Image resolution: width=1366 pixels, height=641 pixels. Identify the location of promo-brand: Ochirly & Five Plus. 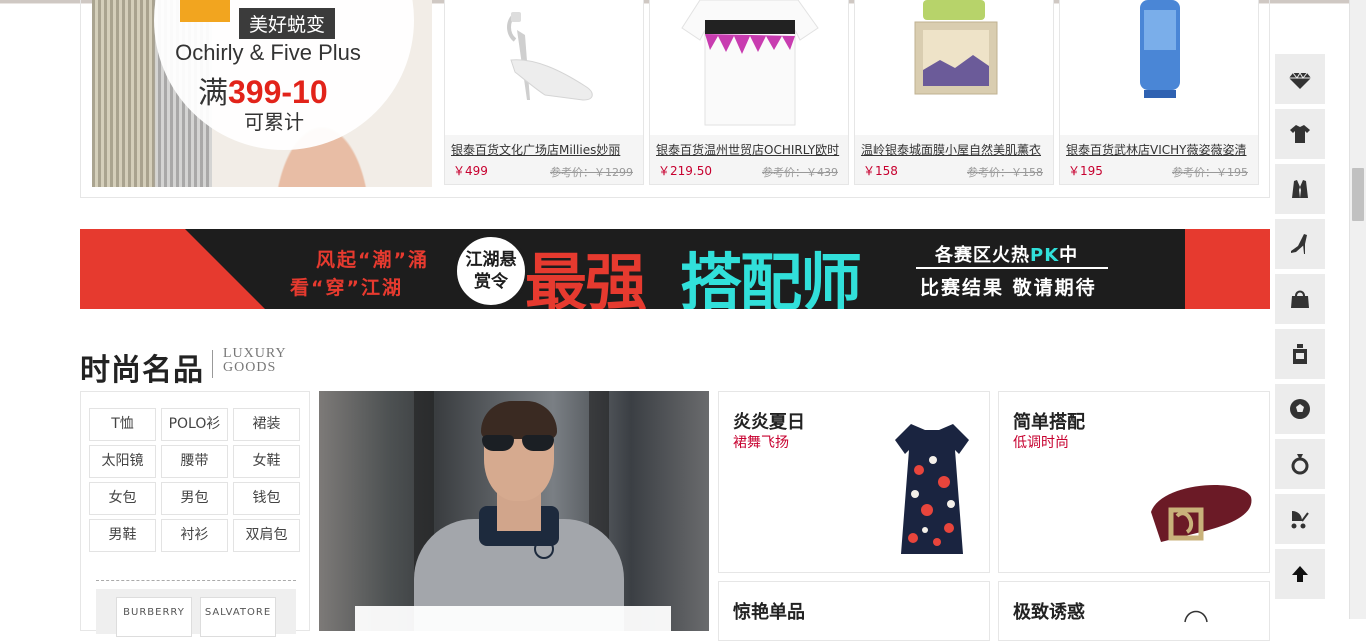
(268, 52).